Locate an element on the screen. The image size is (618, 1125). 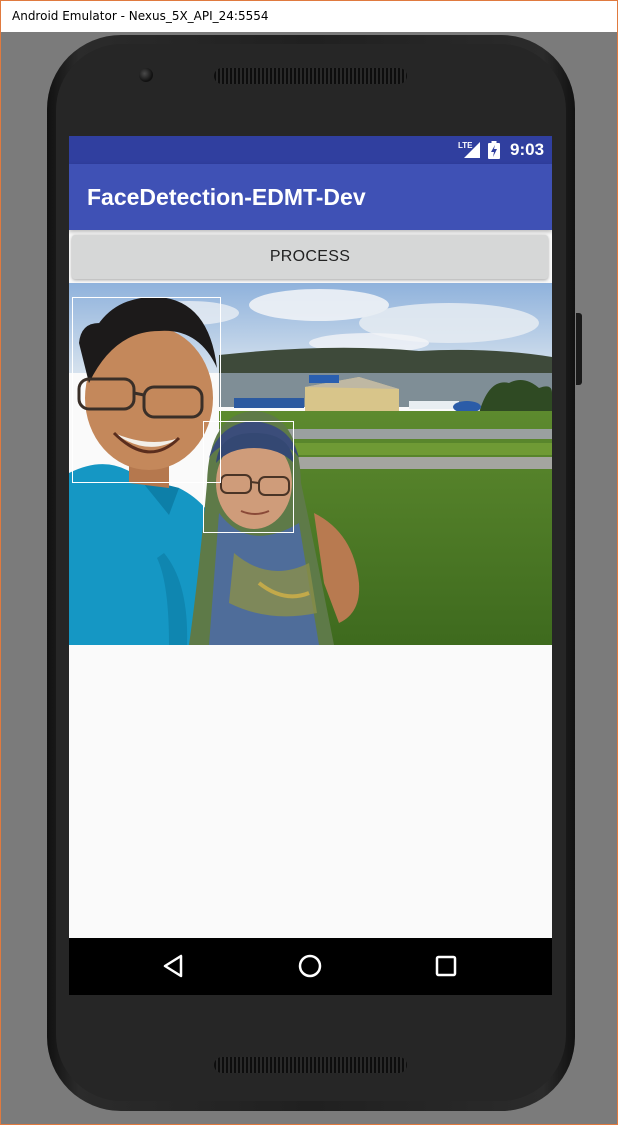
status-bar: LTE 9:03 is located at coordinates (310, 150).